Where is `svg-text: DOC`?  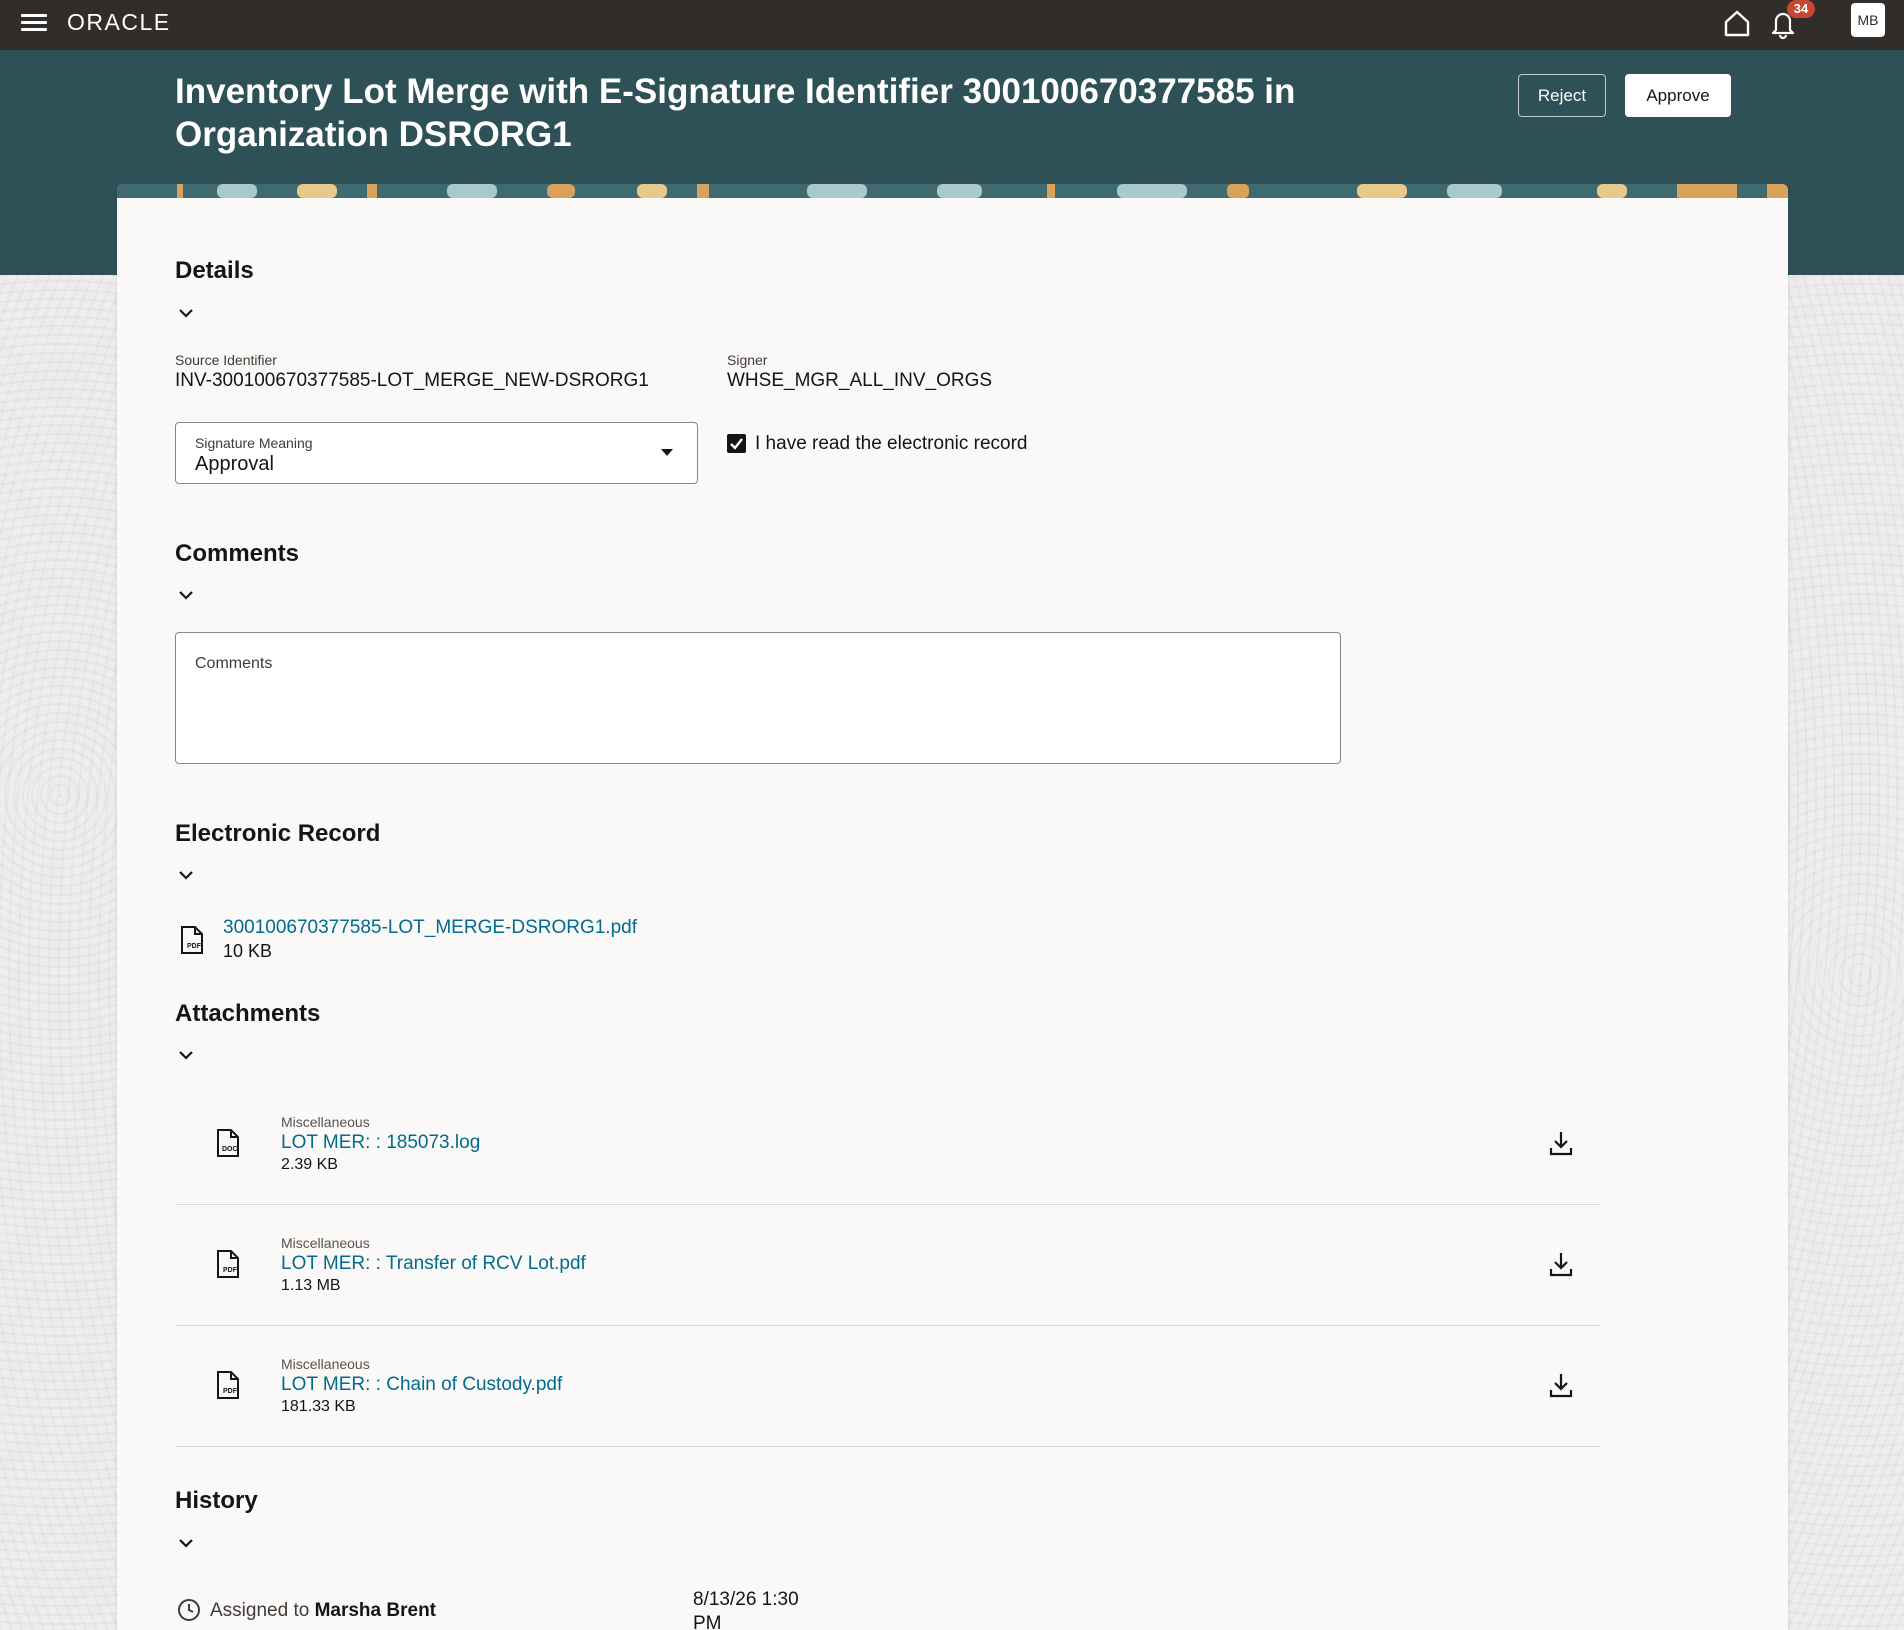
svg-text: DOC is located at coordinates (230, 1149).